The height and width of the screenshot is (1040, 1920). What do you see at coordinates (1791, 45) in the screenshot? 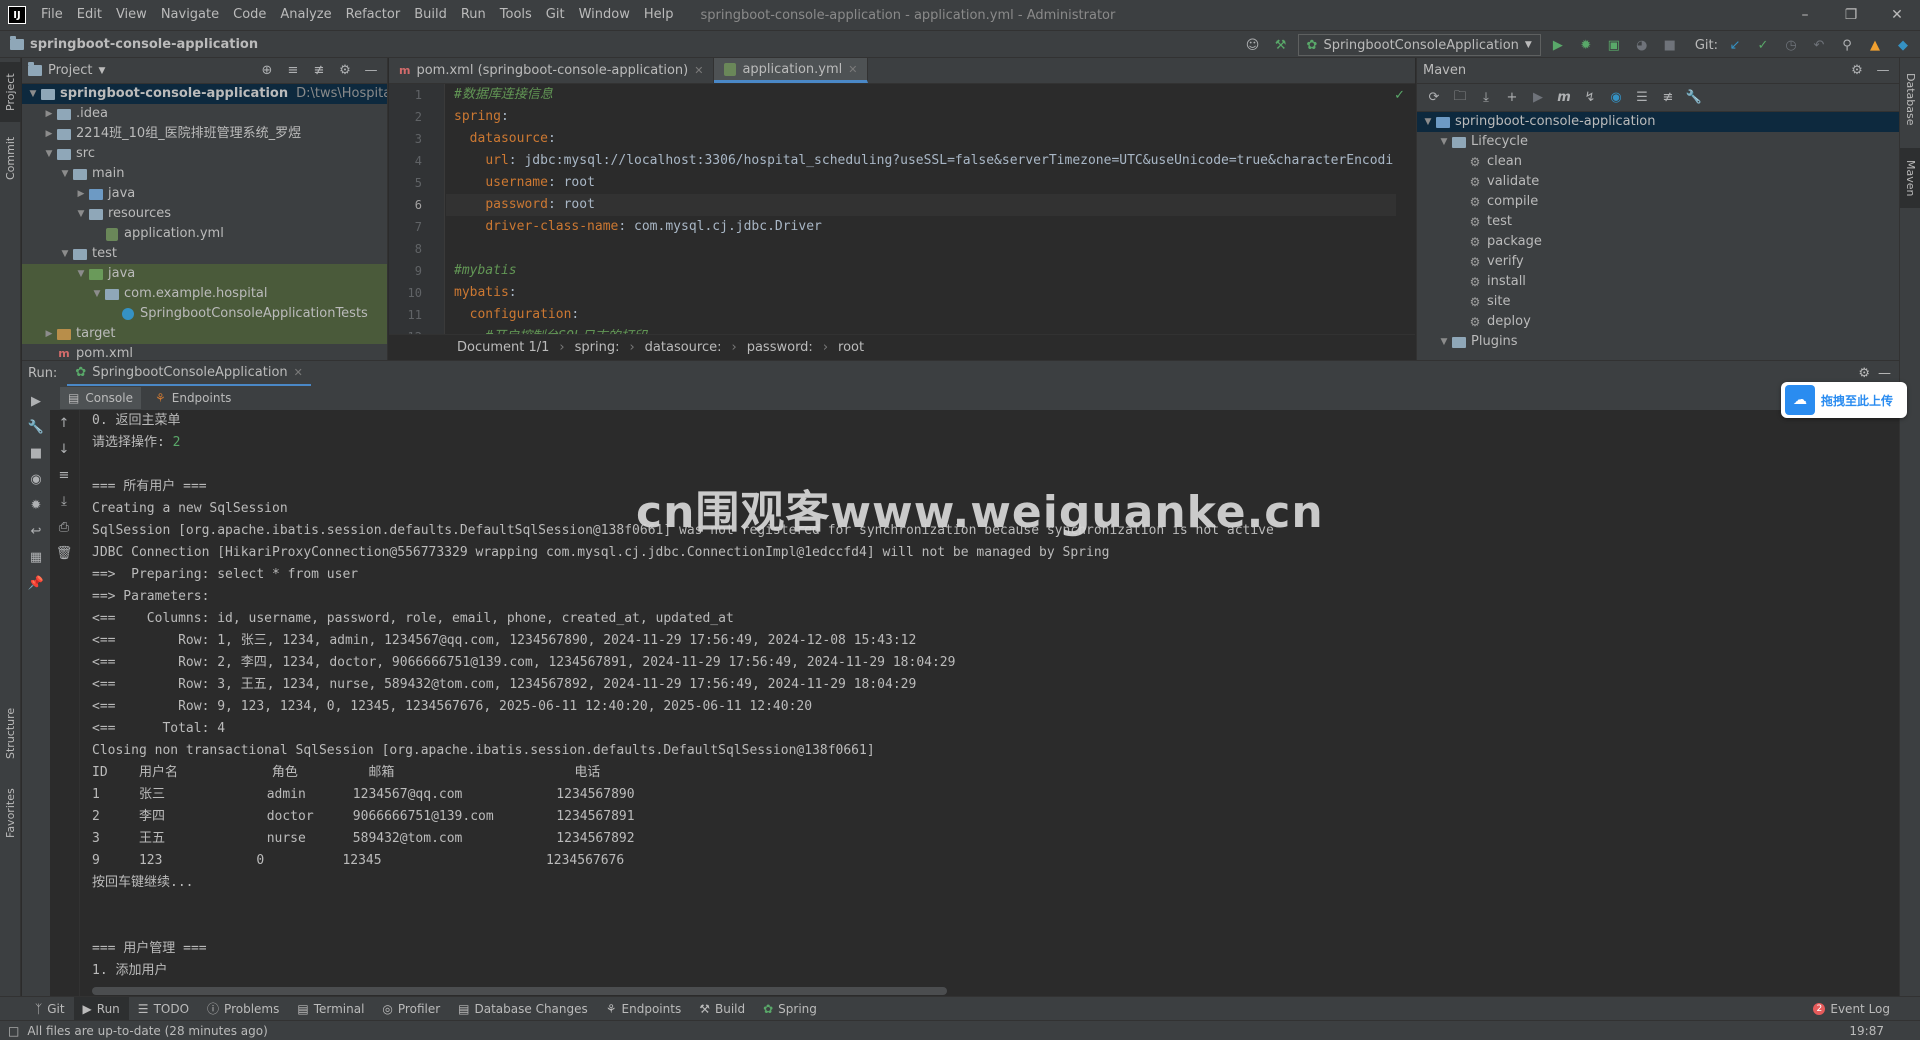
I see `git-history-icon: ◷` at bounding box center [1791, 45].